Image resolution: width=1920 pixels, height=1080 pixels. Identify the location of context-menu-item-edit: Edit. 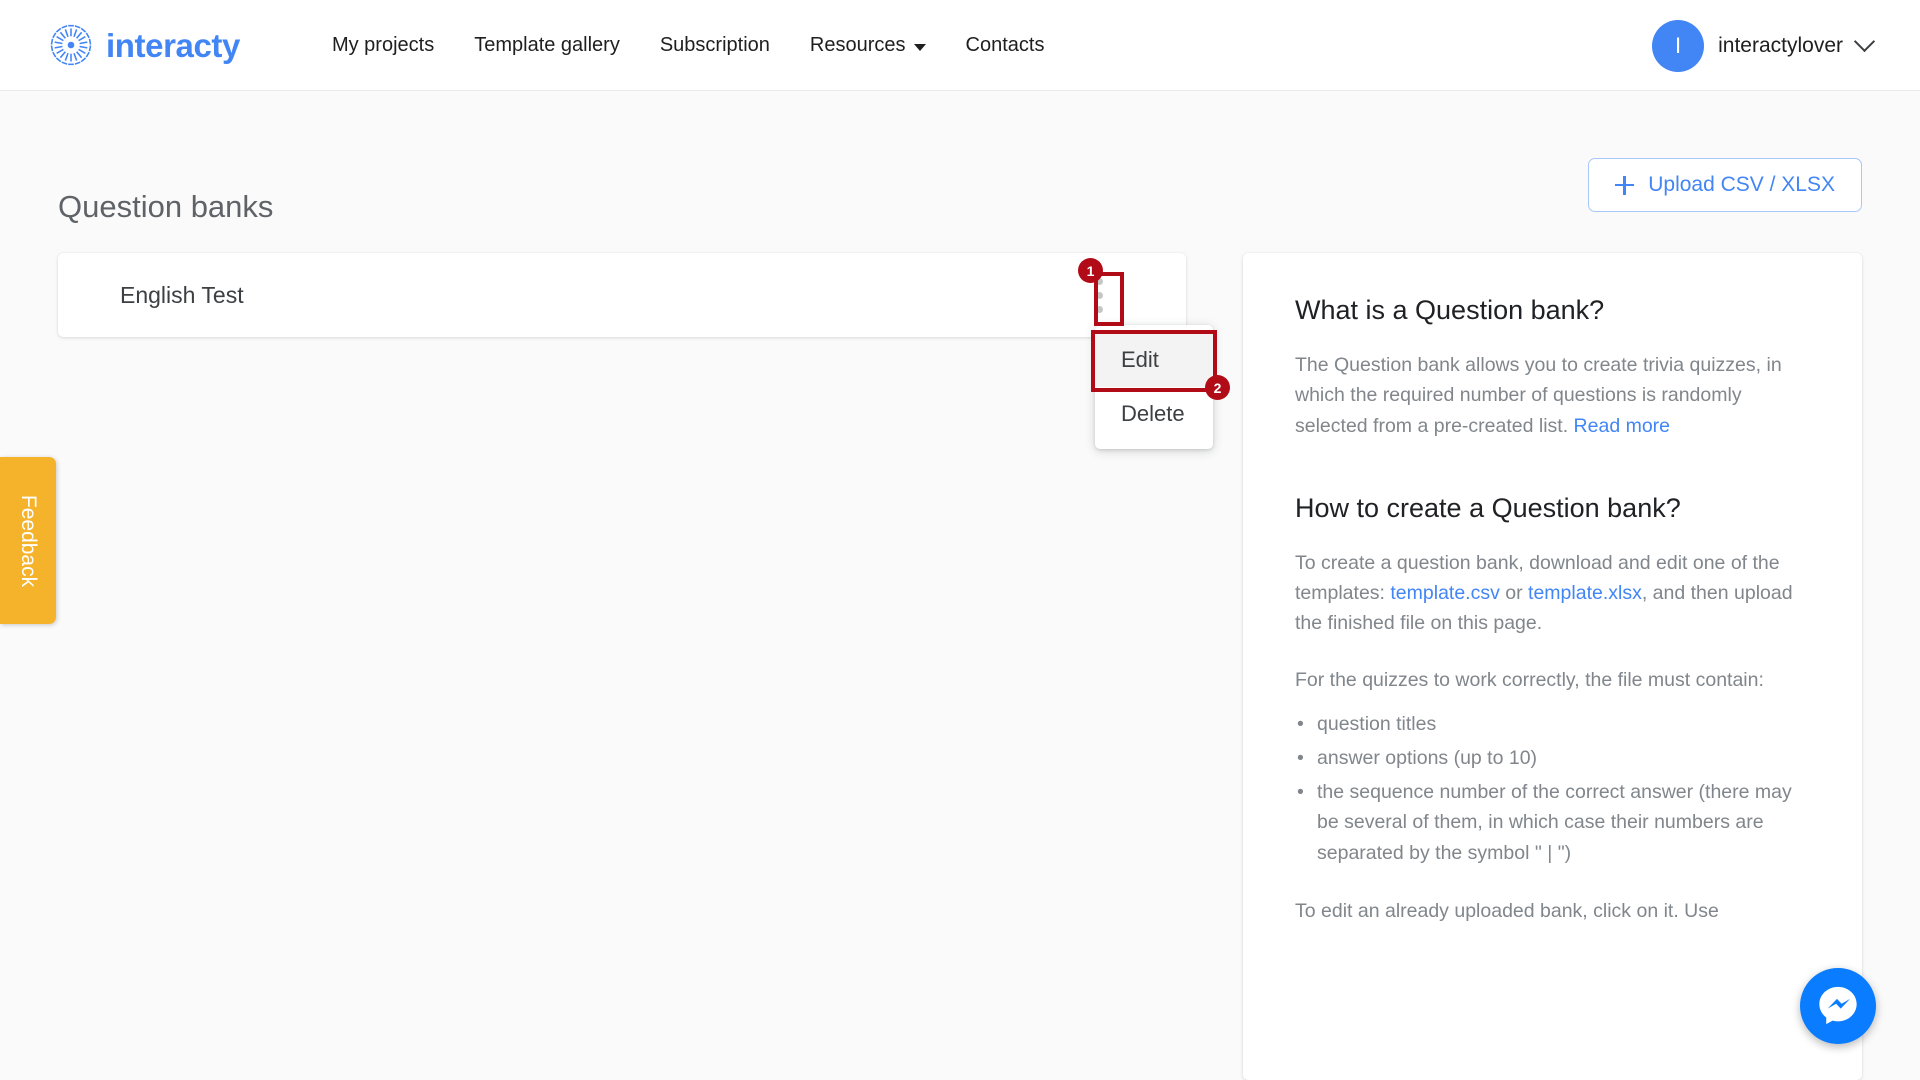
(1154, 360).